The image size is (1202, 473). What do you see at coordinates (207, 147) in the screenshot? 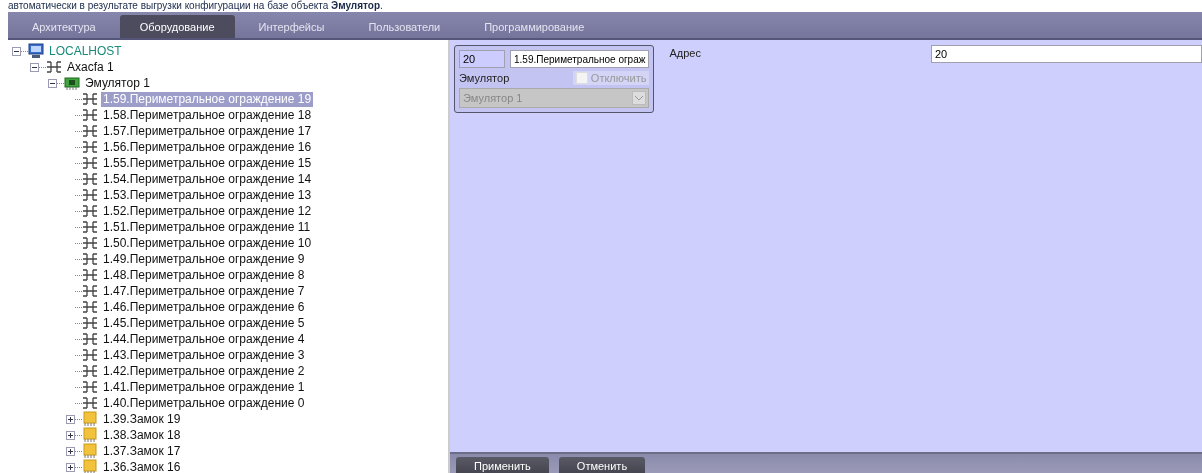
I see `tree-item: 1.56.Периметральное ограждение 16` at bounding box center [207, 147].